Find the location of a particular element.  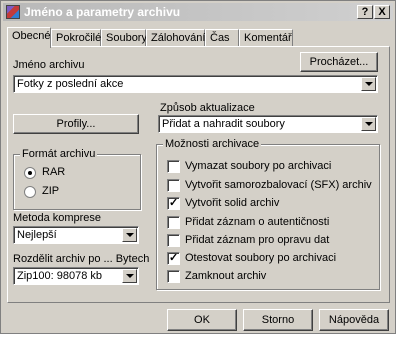

compression-value: Nejlepší is located at coordinates (37, 235).